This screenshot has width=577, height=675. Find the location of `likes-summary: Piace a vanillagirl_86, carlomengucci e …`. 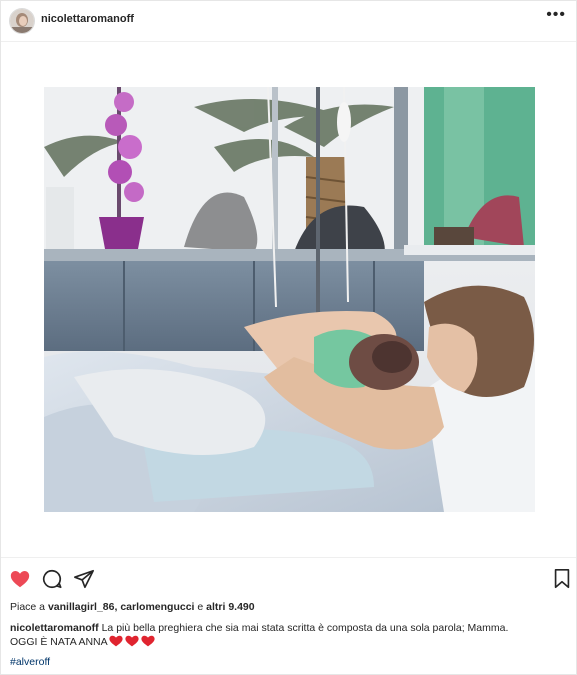

likes-summary: Piace a vanillagirl_86, carlomengucci e … is located at coordinates (132, 607).